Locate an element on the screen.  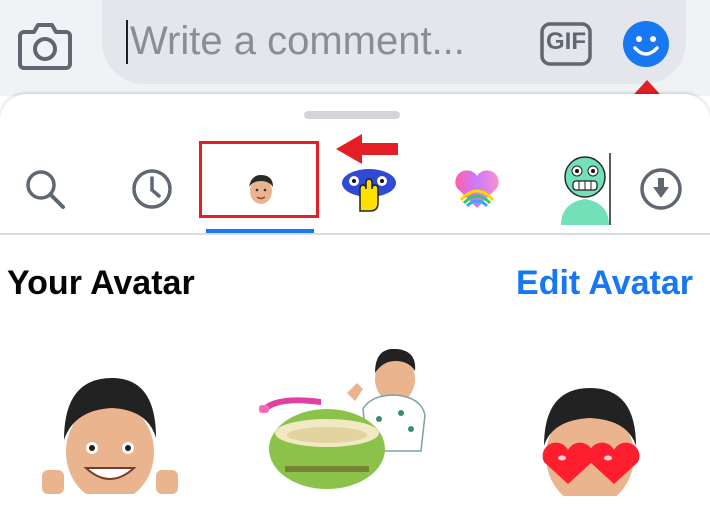
avatar-coconut-drink-sticker is located at coordinates (350, 421).